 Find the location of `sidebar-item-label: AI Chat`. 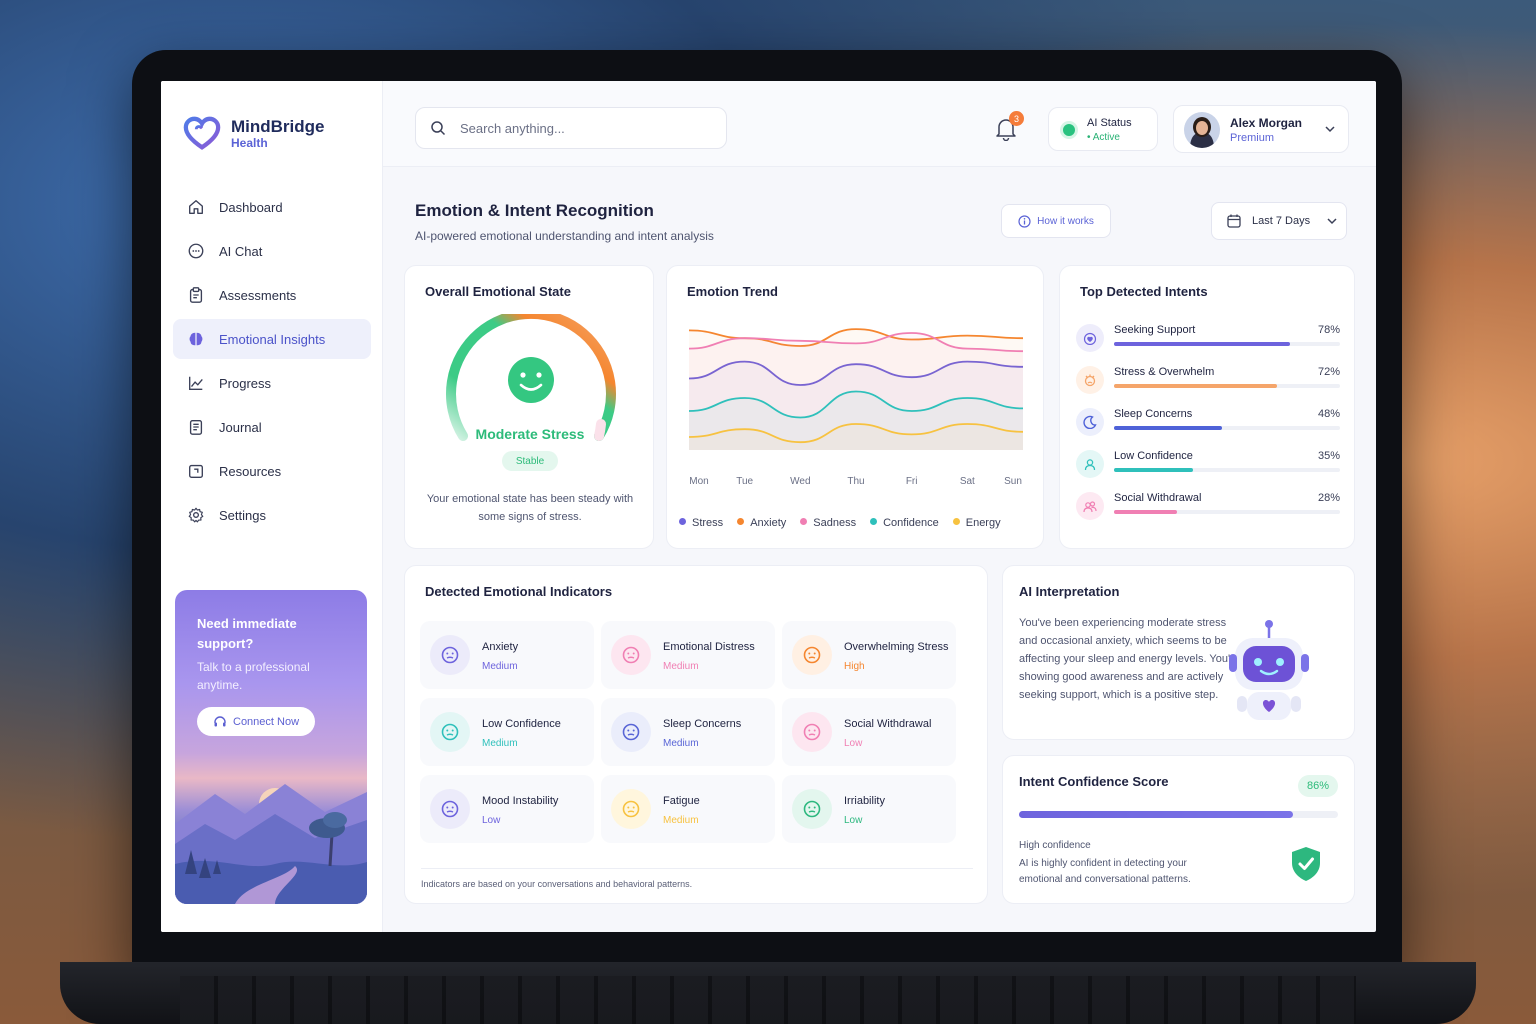

sidebar-item-label: AI Chat is located at coordinates (241, 251).